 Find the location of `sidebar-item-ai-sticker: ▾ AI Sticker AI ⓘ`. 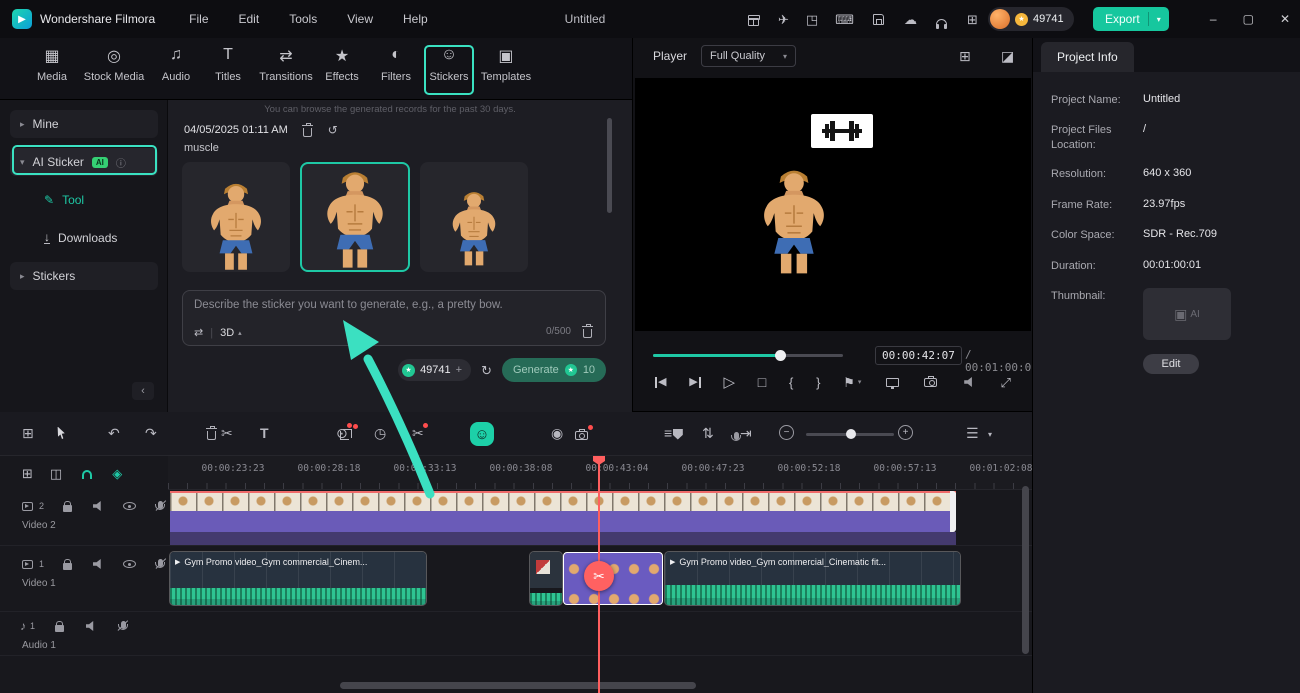

sidebar-item-ai-sticker: ▾ AI Sticker AI ⓘ is located at coordinates (84, 162).